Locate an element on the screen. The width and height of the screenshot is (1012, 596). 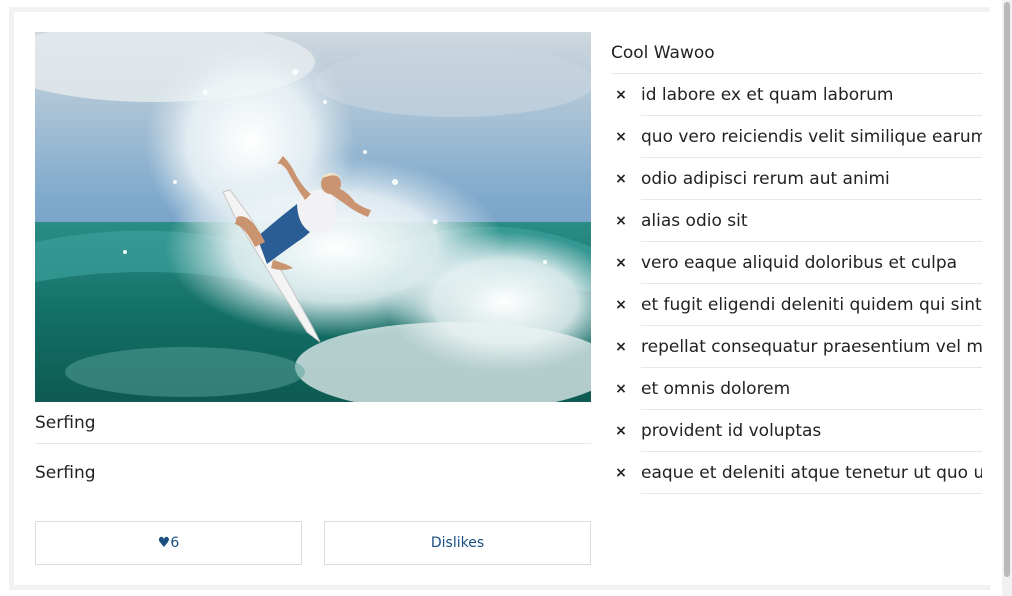
list-item: × alias odio sit is located at coordinates (796, 221).